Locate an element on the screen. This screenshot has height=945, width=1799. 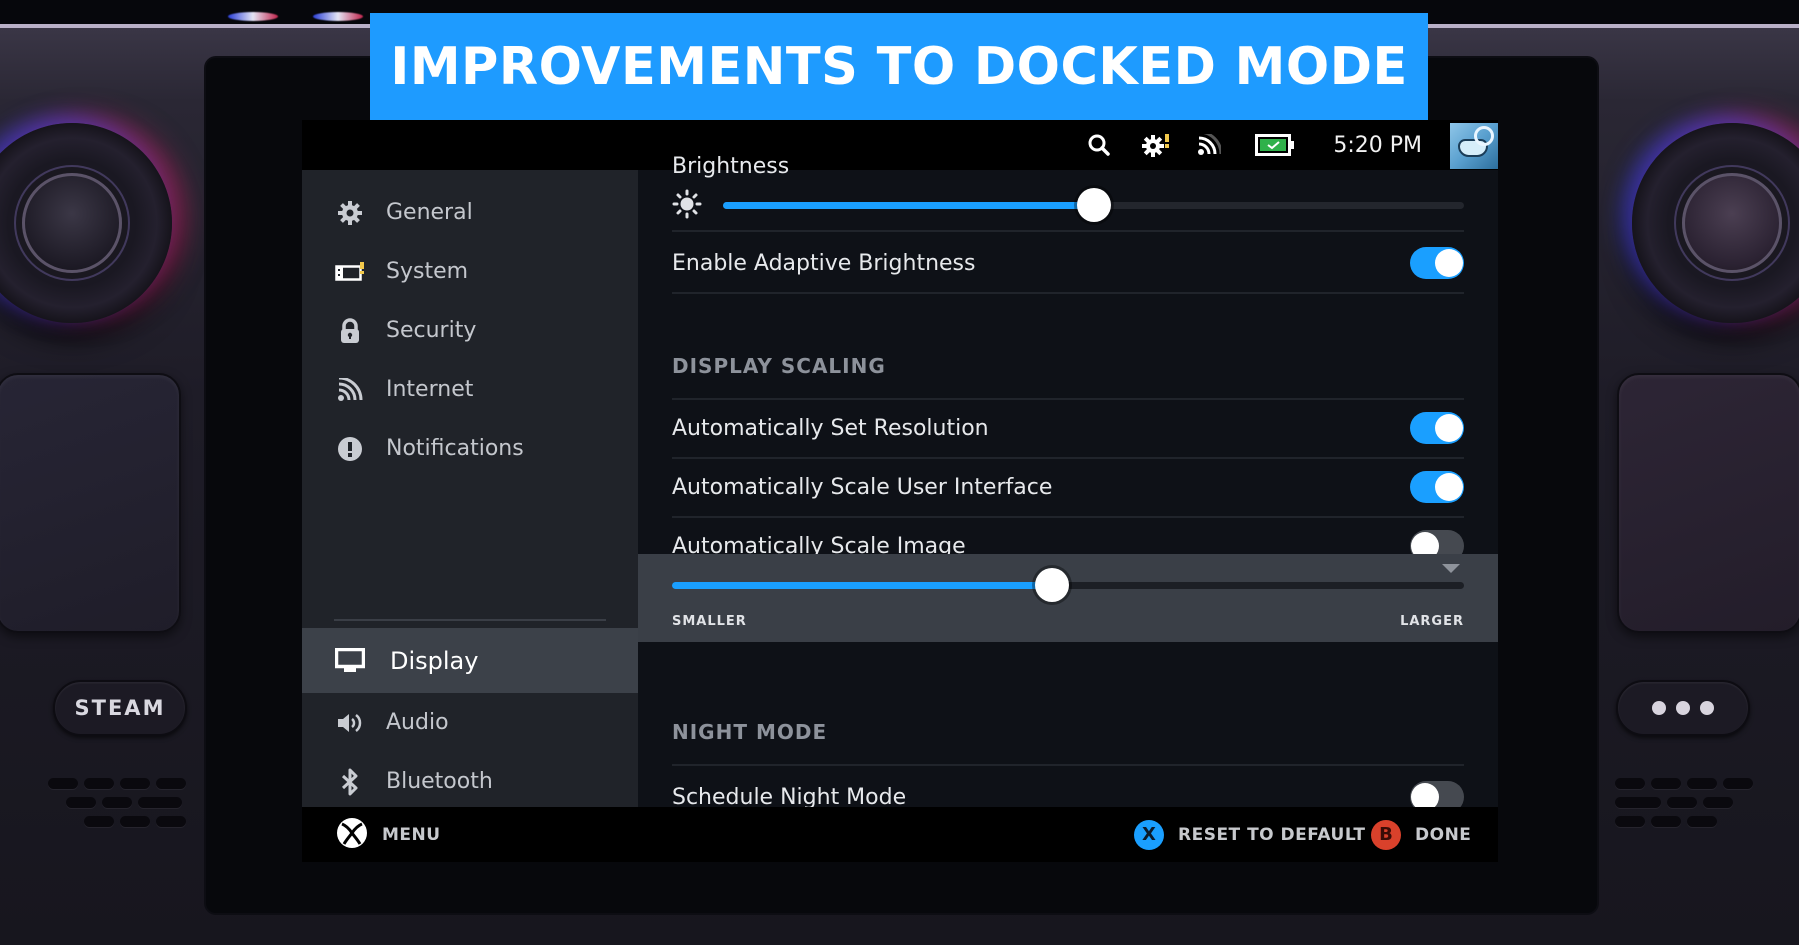
section-title-night-mode: NIGHT MODE is located at coordinates (750, 732).